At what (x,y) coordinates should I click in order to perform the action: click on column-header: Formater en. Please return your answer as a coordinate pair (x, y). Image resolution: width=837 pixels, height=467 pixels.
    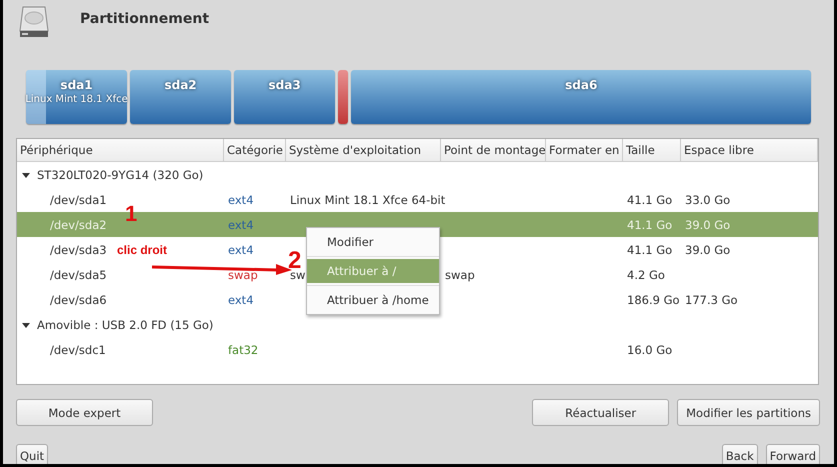
    Looking at the image, I should click on (584, 150).